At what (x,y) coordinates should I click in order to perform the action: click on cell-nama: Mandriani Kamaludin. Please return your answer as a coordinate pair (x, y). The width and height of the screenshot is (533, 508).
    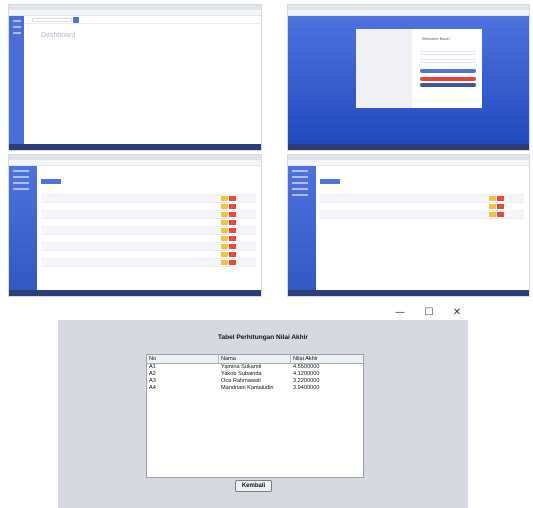
    Looking at the image, I should click on (247, 388).